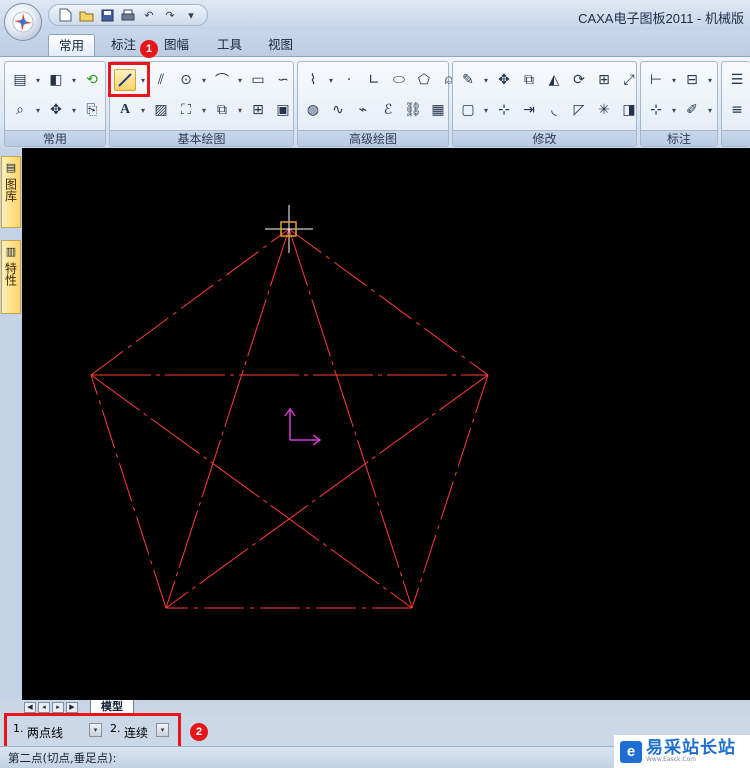 The height and width of the screenshot is (768, 750). I want to click on annotation-badge-1: 1, so click(149, 49).